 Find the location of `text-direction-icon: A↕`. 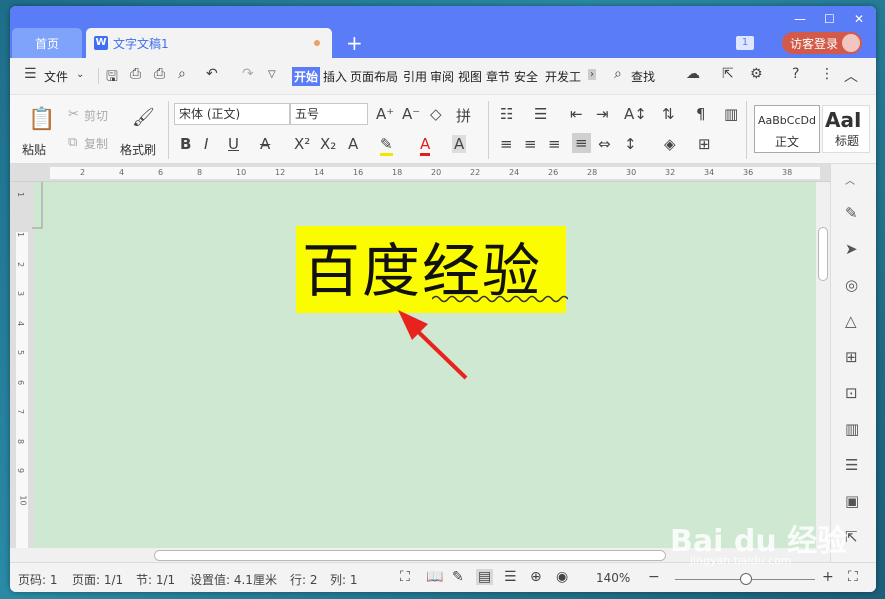

text-direction-icon: A↕ is located at coordinates (635, 114).